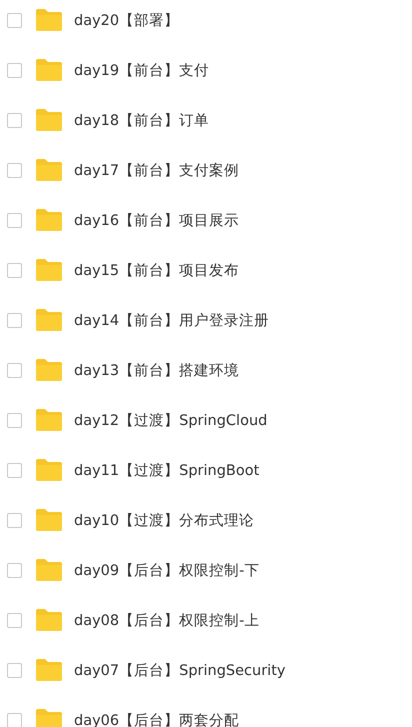  What do you see at coordinates (167, 620) in the screenshot?
I see `folder-name: day08【后台】权限控制-上` at bounding box center [167, 620].